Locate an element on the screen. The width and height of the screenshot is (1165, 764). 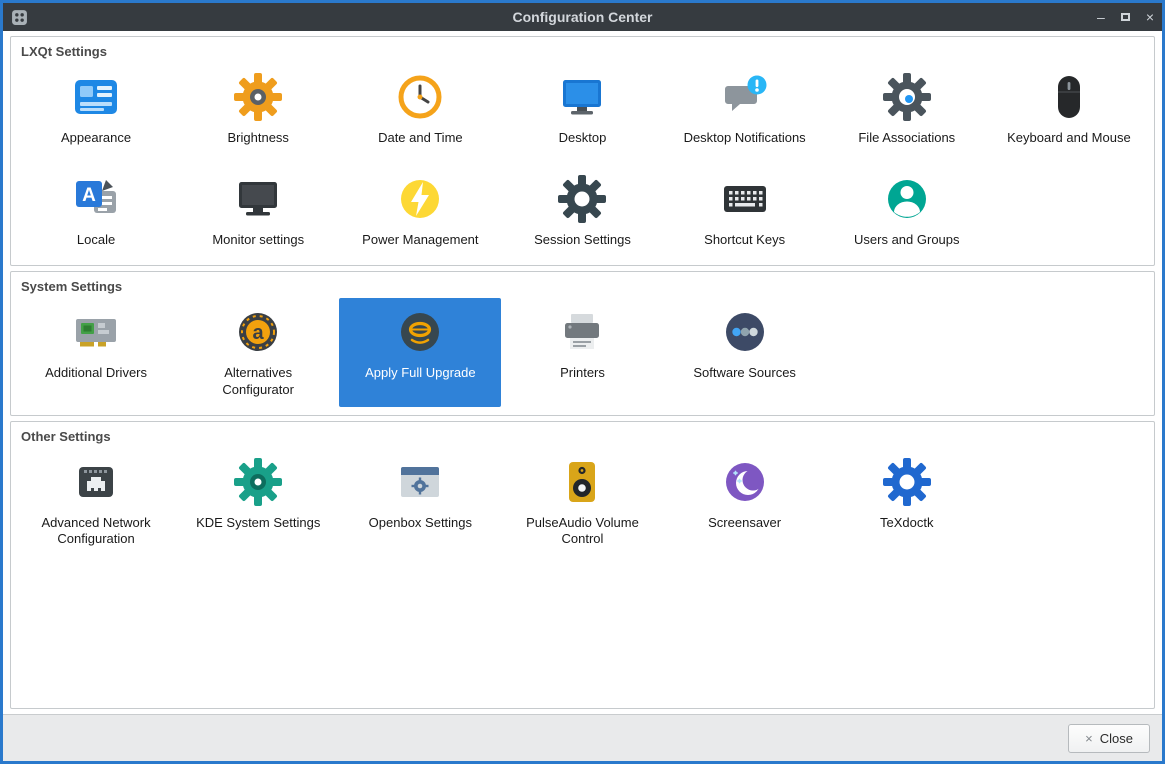
tile-label: Date and Time is located at coordinates (420, 137).